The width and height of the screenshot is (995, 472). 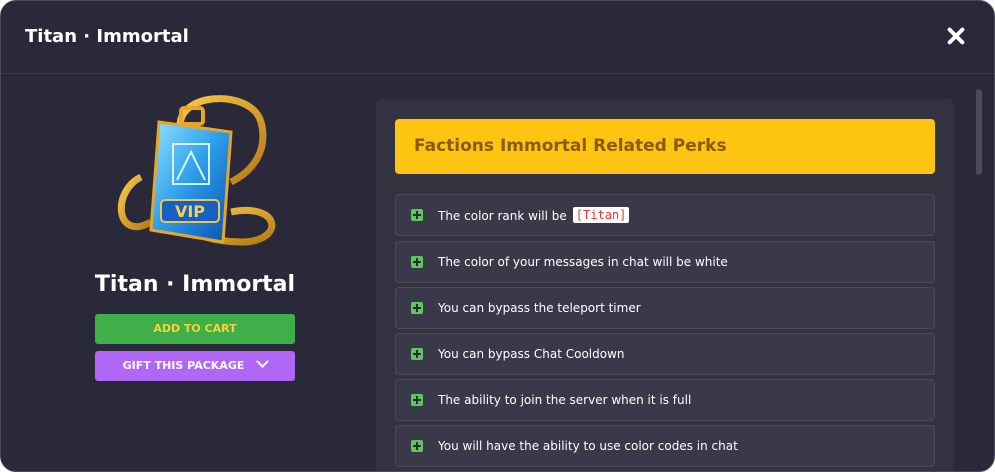 I want to click on chevron-down-icon, so click(x=263, y=361).